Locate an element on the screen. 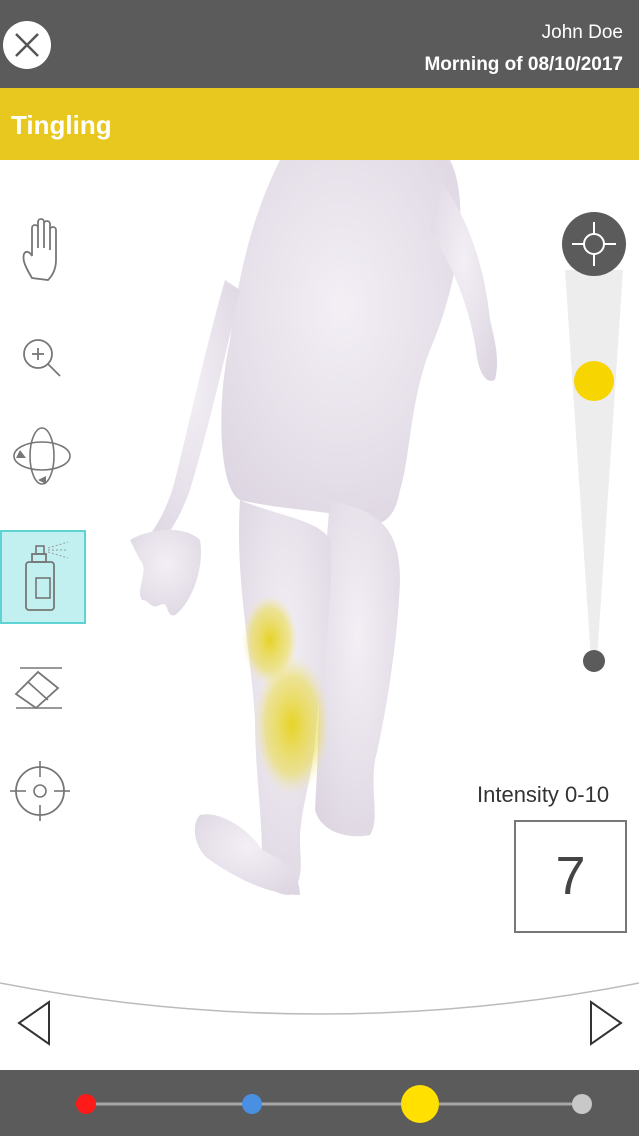 The height and width of the screenshot is (1141, 639). symptom-mark is located at coordinates (292, 725).